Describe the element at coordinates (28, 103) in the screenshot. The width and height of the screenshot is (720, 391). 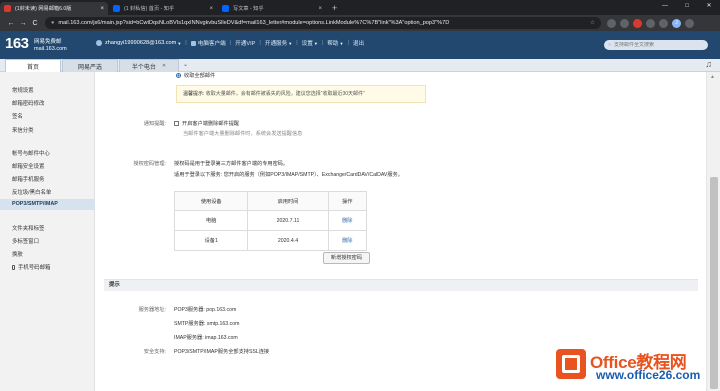
I see `sidebar-item-password: 邮箱密码修改` at that location.